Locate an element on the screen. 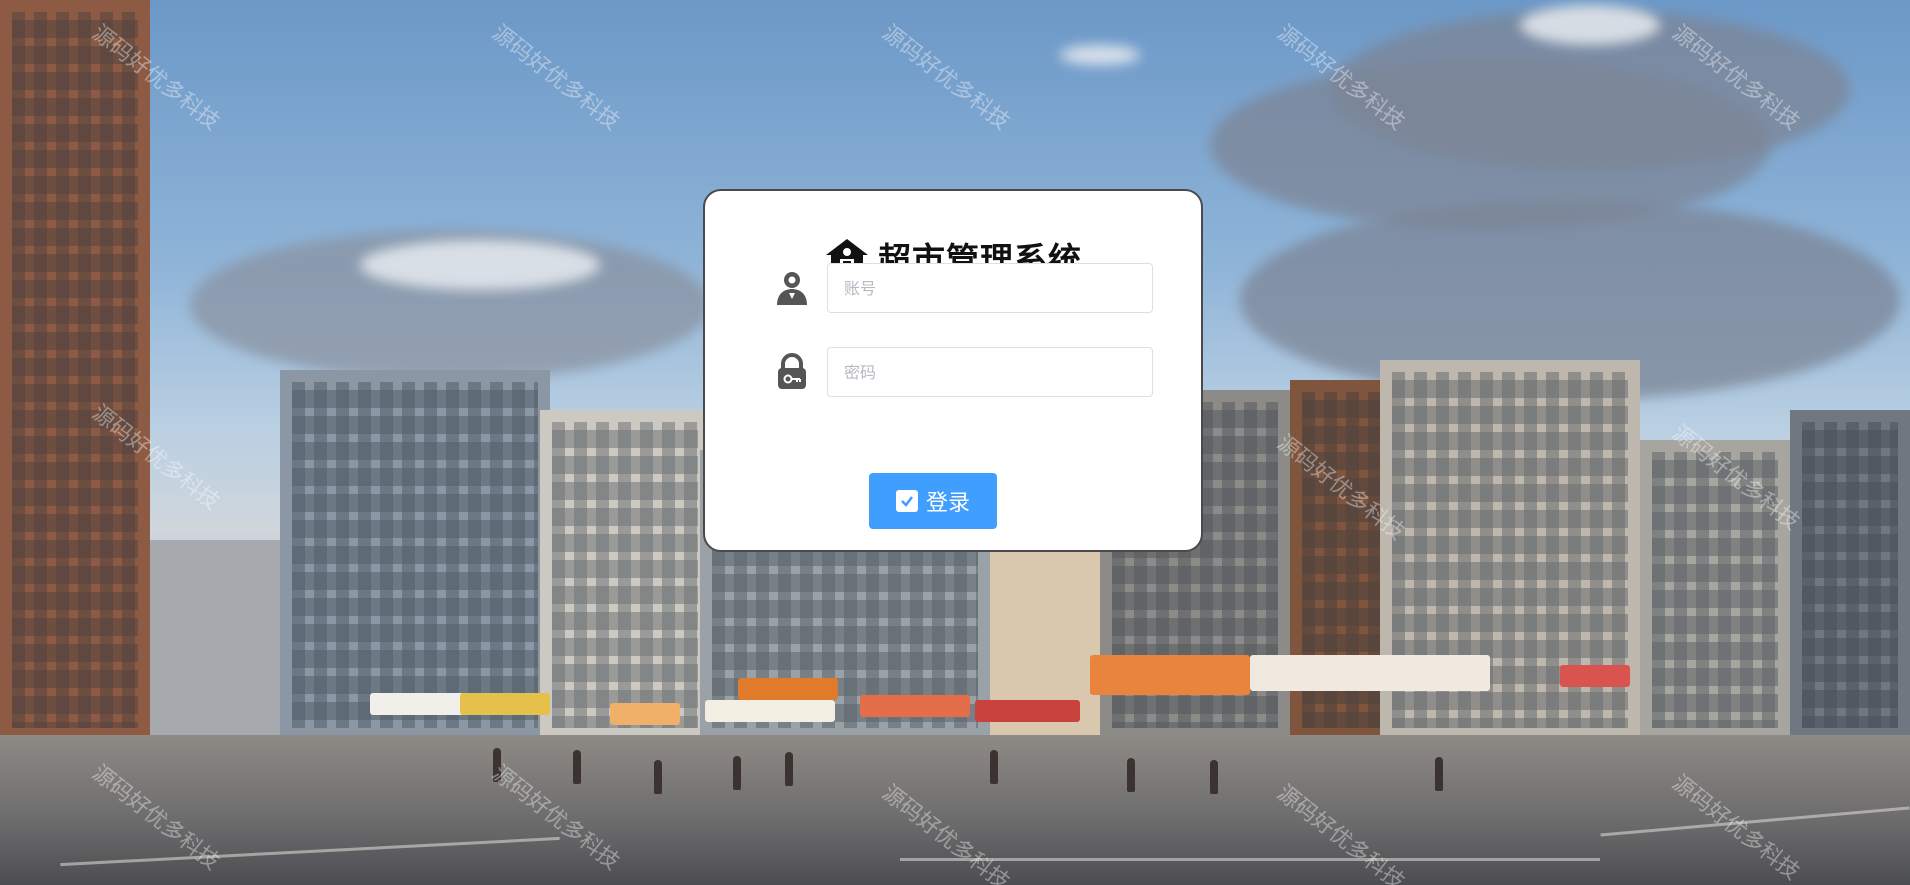 This screenshot has width=1910, height=885. login-button: 登录 is located at coordinates (933, 501).